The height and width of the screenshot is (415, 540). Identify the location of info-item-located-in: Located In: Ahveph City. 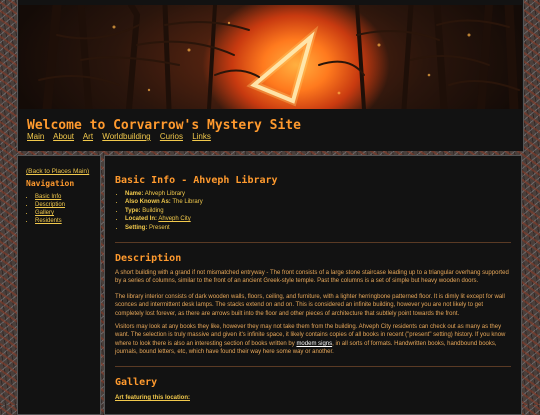
(164, 219).